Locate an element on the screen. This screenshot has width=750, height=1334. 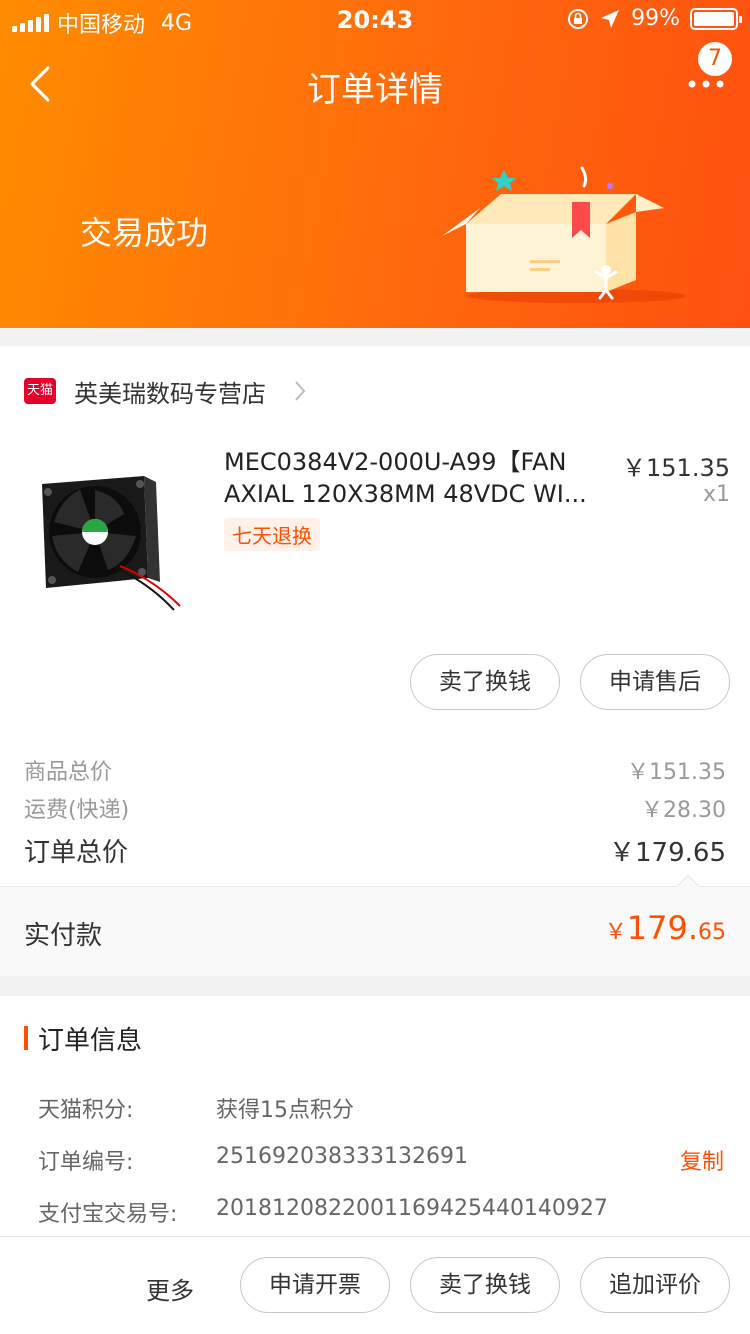
battery-percent: 99% is located at coordinates (655, 18).